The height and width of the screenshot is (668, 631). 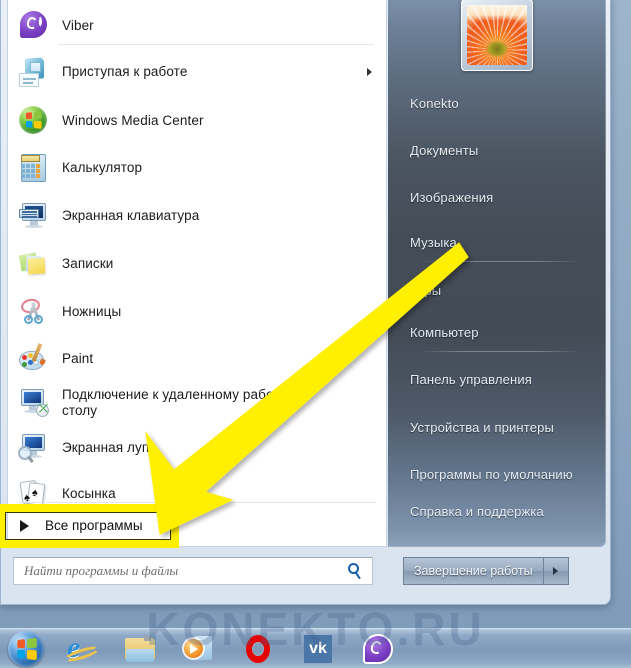 I want to click on search-icon, so click(x=355, y=571).